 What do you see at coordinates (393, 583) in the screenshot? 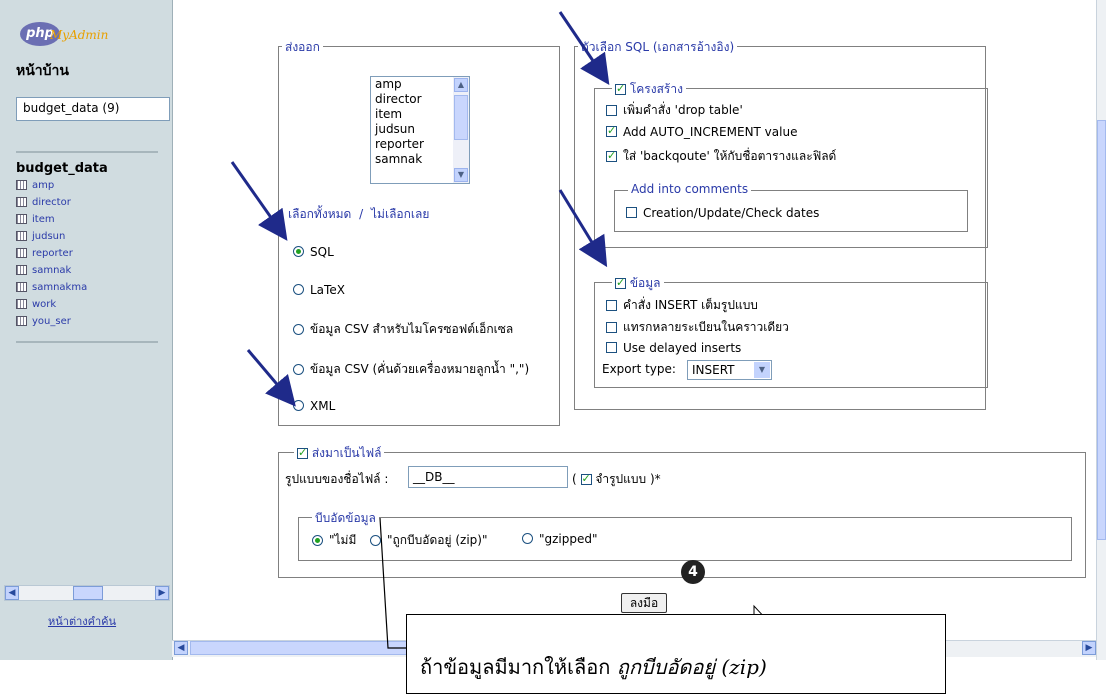
I see `callout-leader` at bounding box center [393, 583].